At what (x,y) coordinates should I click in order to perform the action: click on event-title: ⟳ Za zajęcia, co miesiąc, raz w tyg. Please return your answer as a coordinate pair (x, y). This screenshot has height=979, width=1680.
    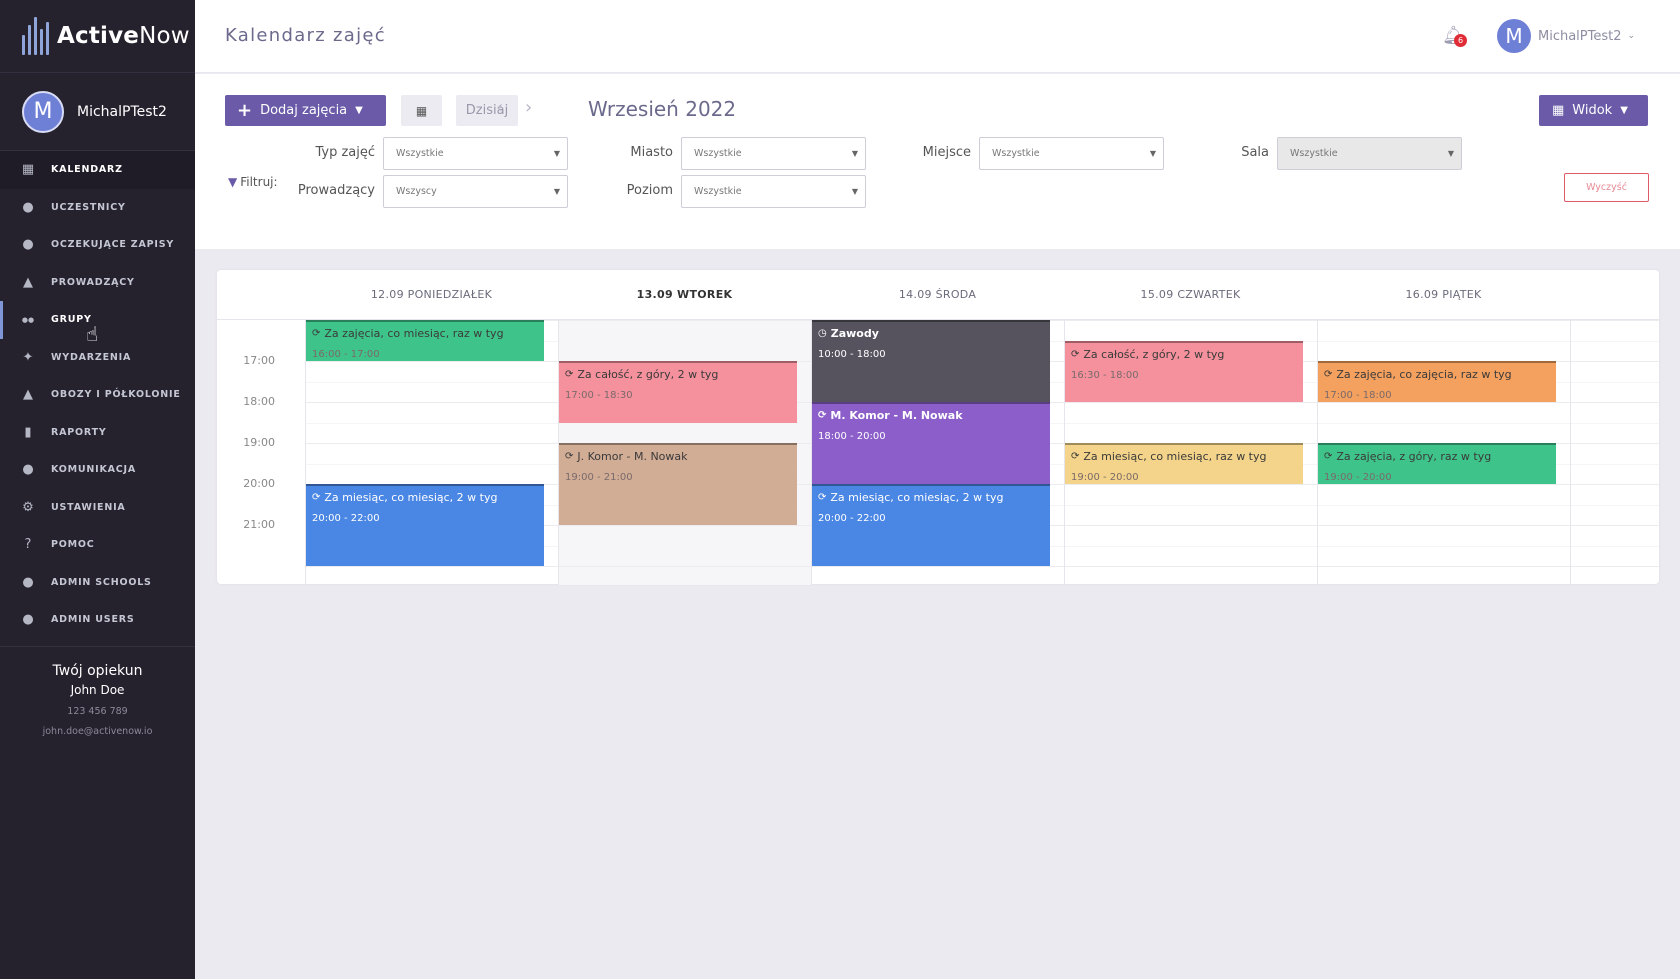
    Looking at the image, I should click on (425, 333).